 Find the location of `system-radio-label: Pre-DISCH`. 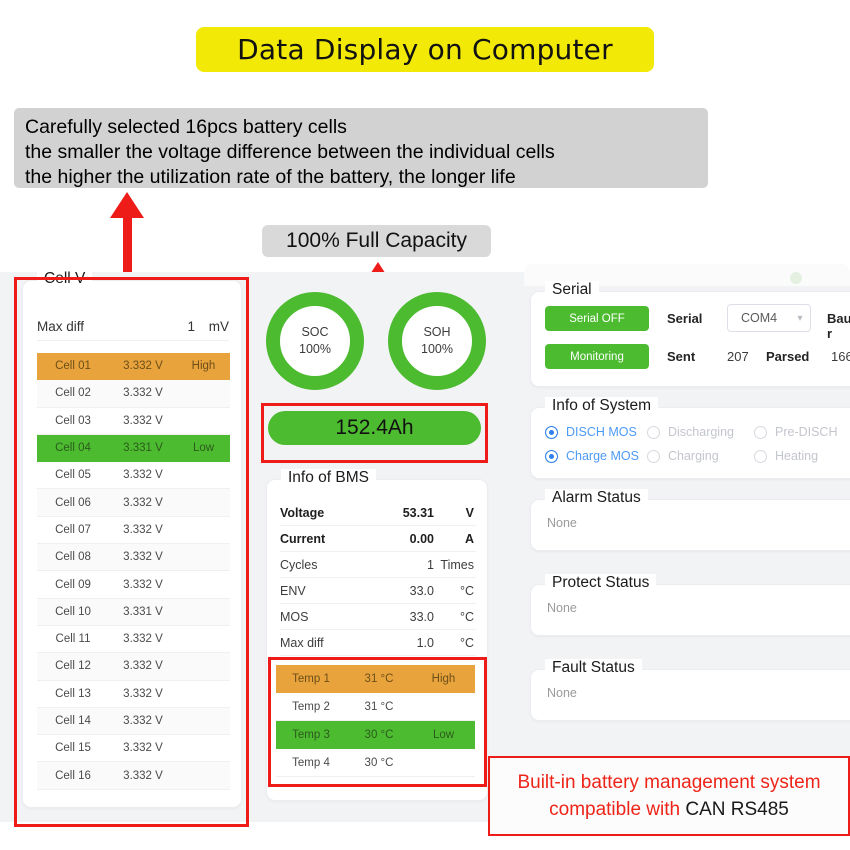

system-radio-label: Pre-DISCH is located at coordinates (806, 432).